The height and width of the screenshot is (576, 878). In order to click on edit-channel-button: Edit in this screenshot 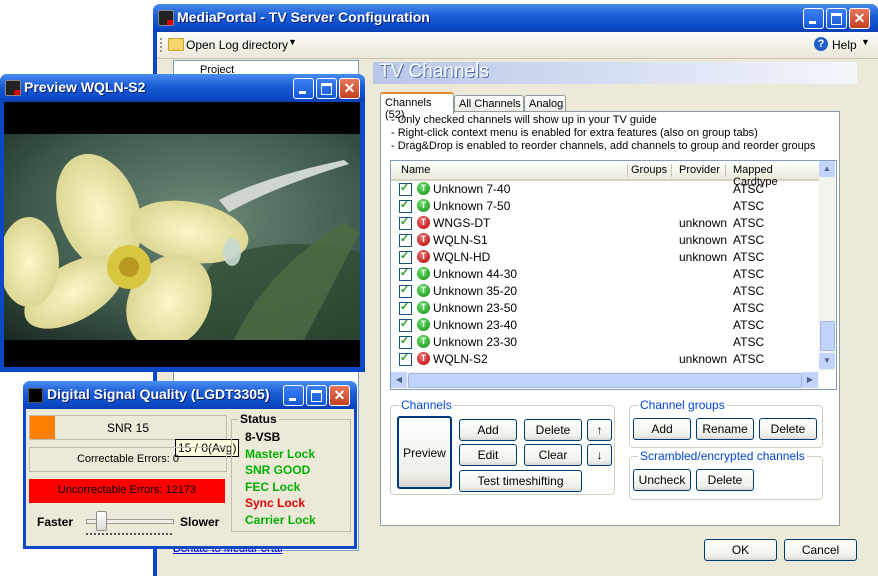, I will do `click(488, 455)`.